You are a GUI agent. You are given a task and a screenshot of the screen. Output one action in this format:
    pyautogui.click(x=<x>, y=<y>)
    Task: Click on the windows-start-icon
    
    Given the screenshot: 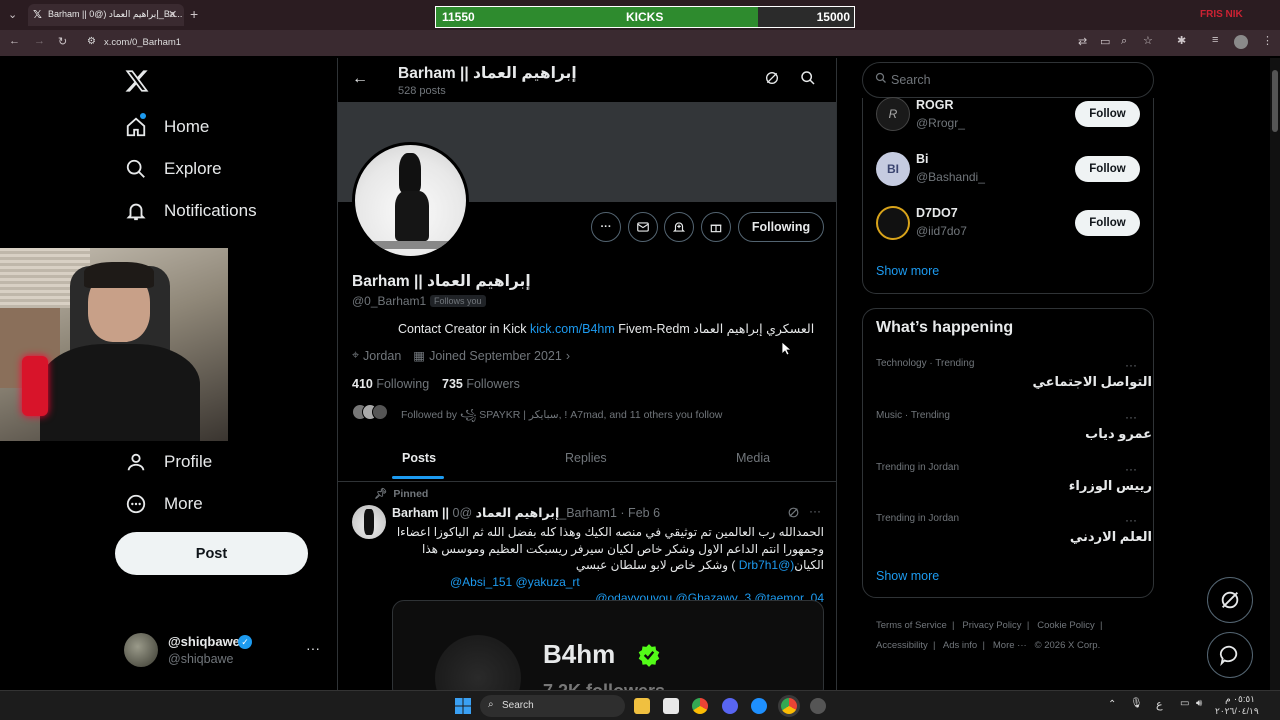 What is the action you would take?
    pyautogui.click(x=463, y=706)
    